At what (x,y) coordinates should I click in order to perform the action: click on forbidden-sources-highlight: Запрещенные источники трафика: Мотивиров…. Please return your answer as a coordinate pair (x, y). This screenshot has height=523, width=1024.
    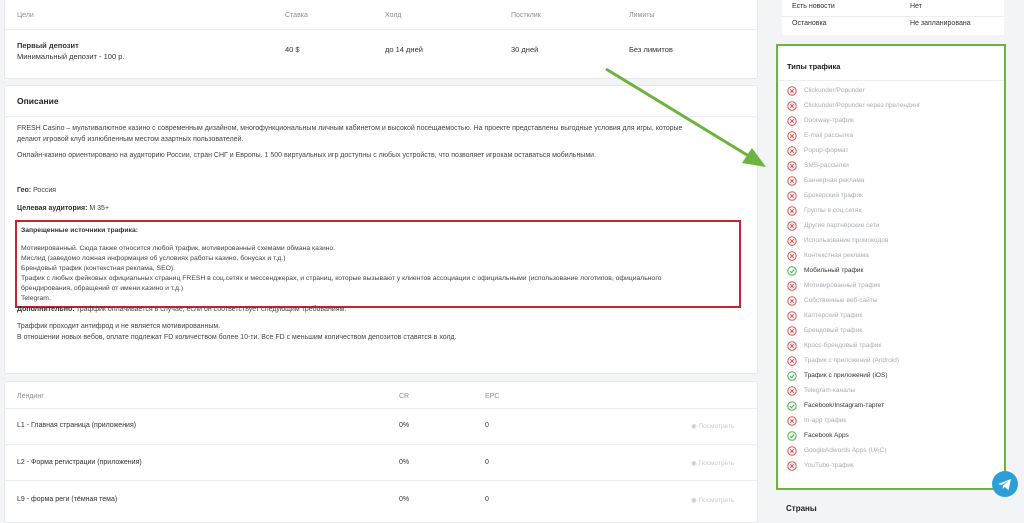
    Looking at the image, I should click on (378, 264).